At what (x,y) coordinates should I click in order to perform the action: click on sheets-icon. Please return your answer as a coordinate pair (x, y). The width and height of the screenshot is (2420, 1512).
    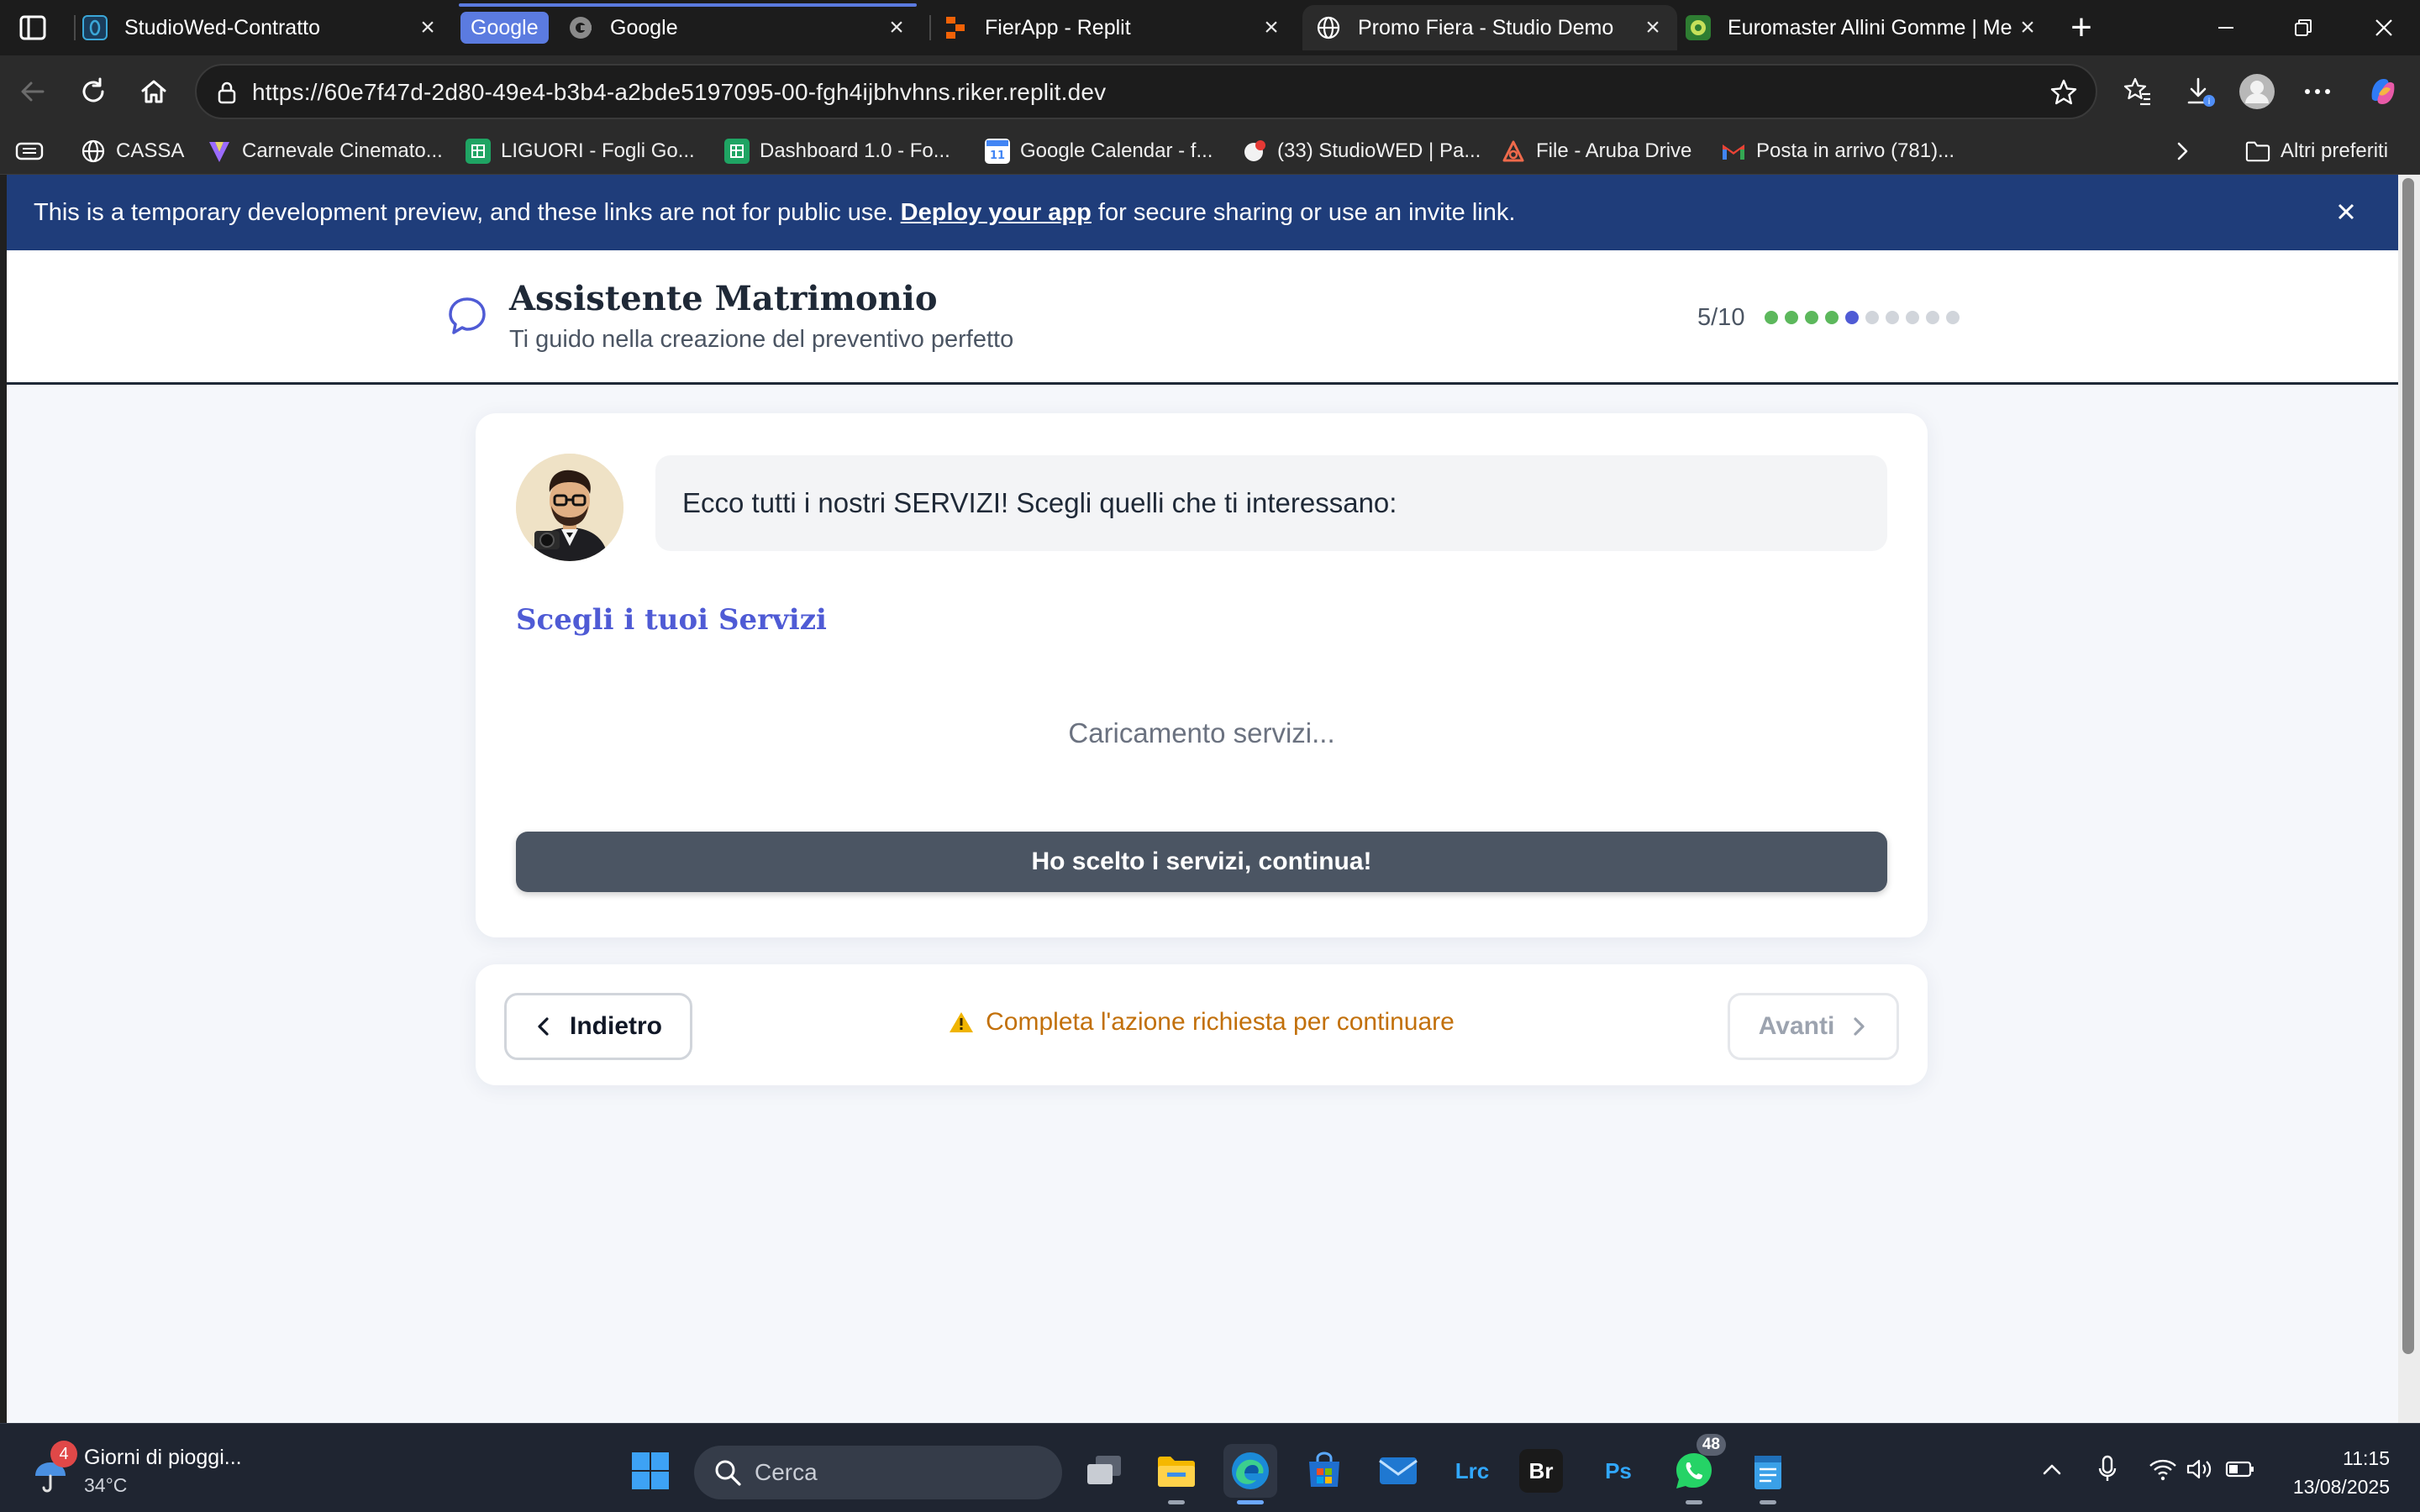
    Looking at the image, I should click on (737, 151).